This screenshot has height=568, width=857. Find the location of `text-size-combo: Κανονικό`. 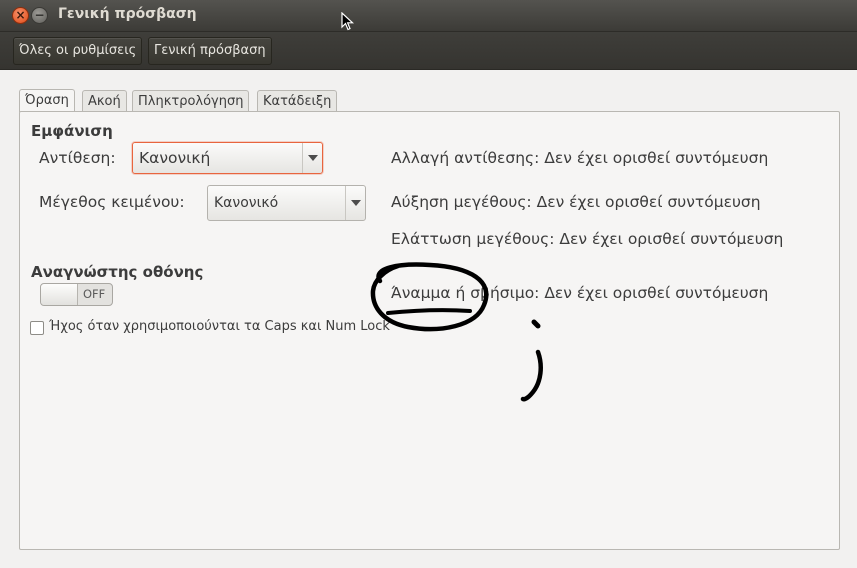

text-size-combo: Κανονικό is located at coordinates (286, 203).